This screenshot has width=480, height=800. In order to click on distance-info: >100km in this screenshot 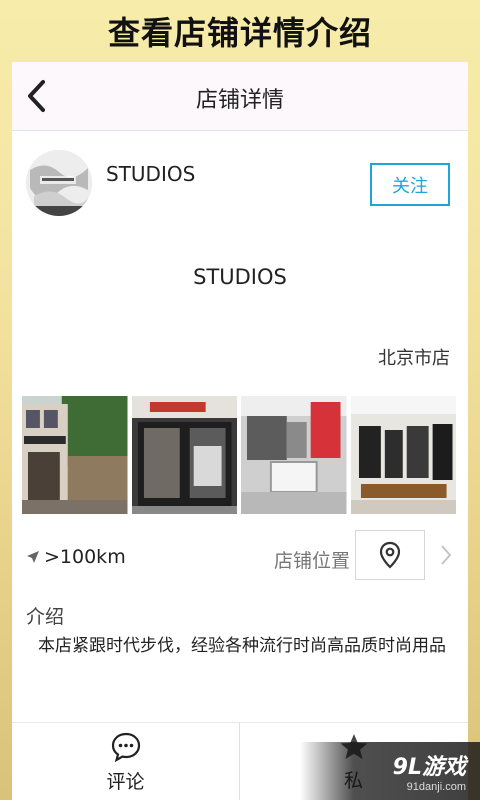, I will do `click(76, 557)`.